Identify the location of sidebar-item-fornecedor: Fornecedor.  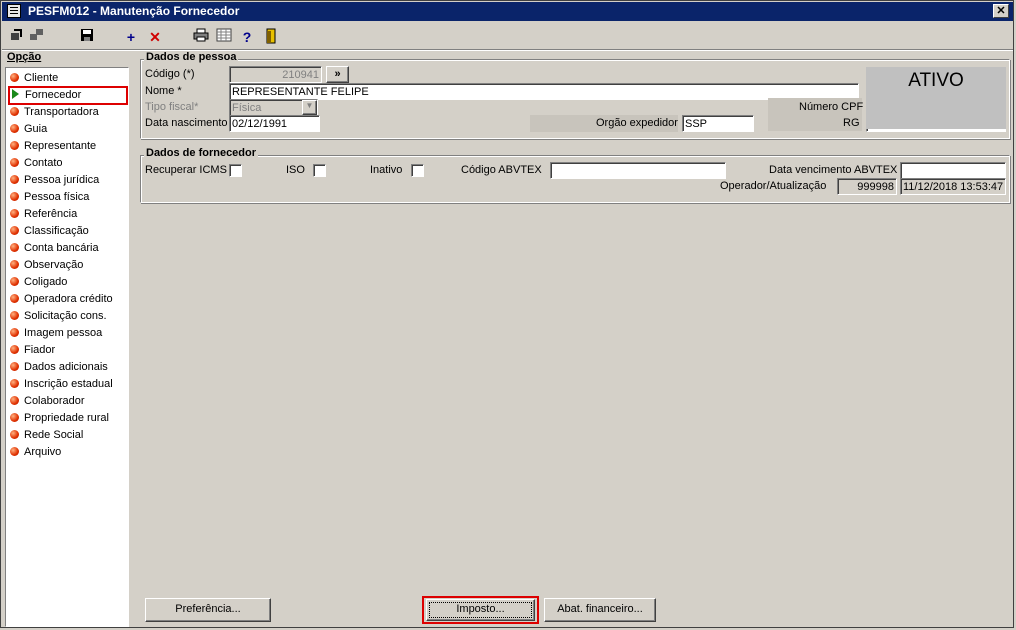
(45, 95).